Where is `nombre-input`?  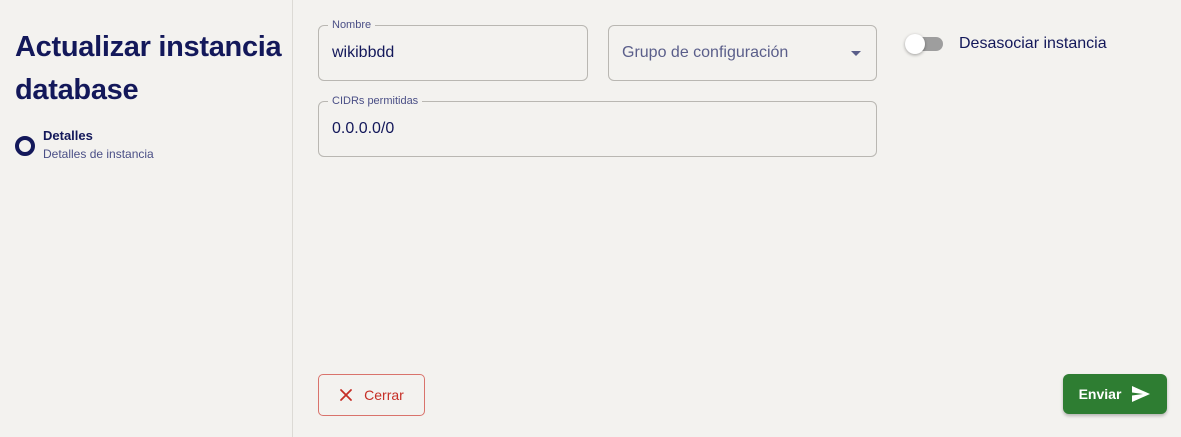 nombre-input is located at coordinates (453, 53).